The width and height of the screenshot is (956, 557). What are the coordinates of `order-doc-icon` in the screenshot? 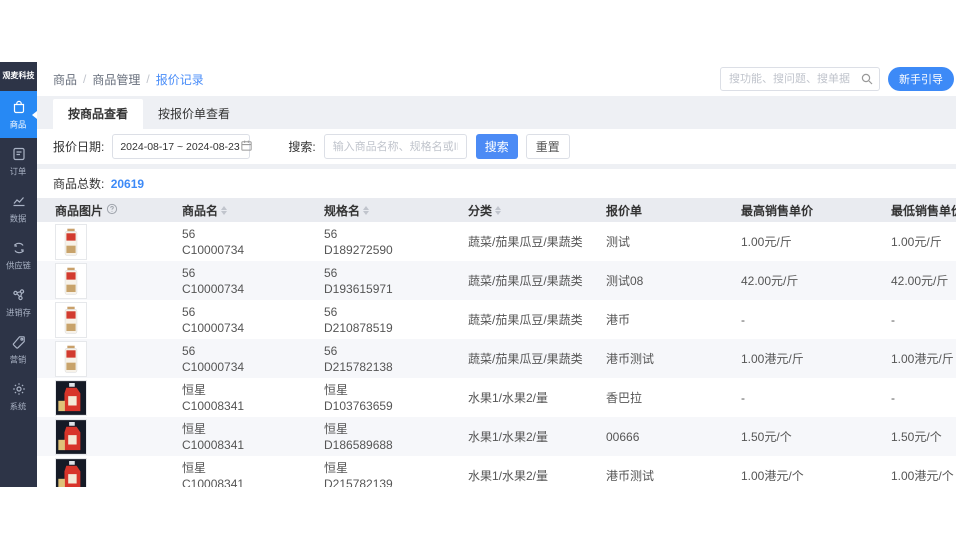 It's located at (19, 154).